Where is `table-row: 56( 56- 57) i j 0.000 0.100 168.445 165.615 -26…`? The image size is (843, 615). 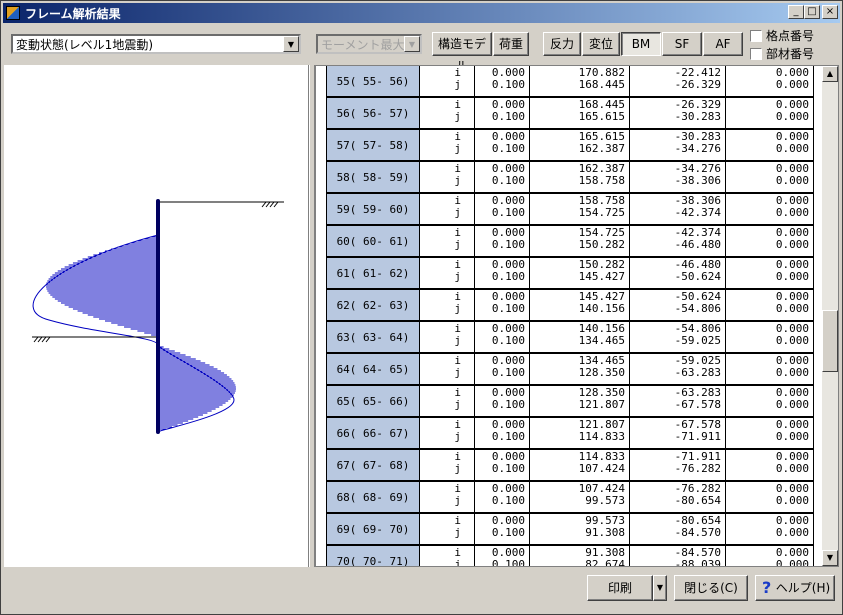 table-row: 56( 56- 57) i j 0.000 0.100 168.445 165.615 -26… is located at coordinates (570, 114).